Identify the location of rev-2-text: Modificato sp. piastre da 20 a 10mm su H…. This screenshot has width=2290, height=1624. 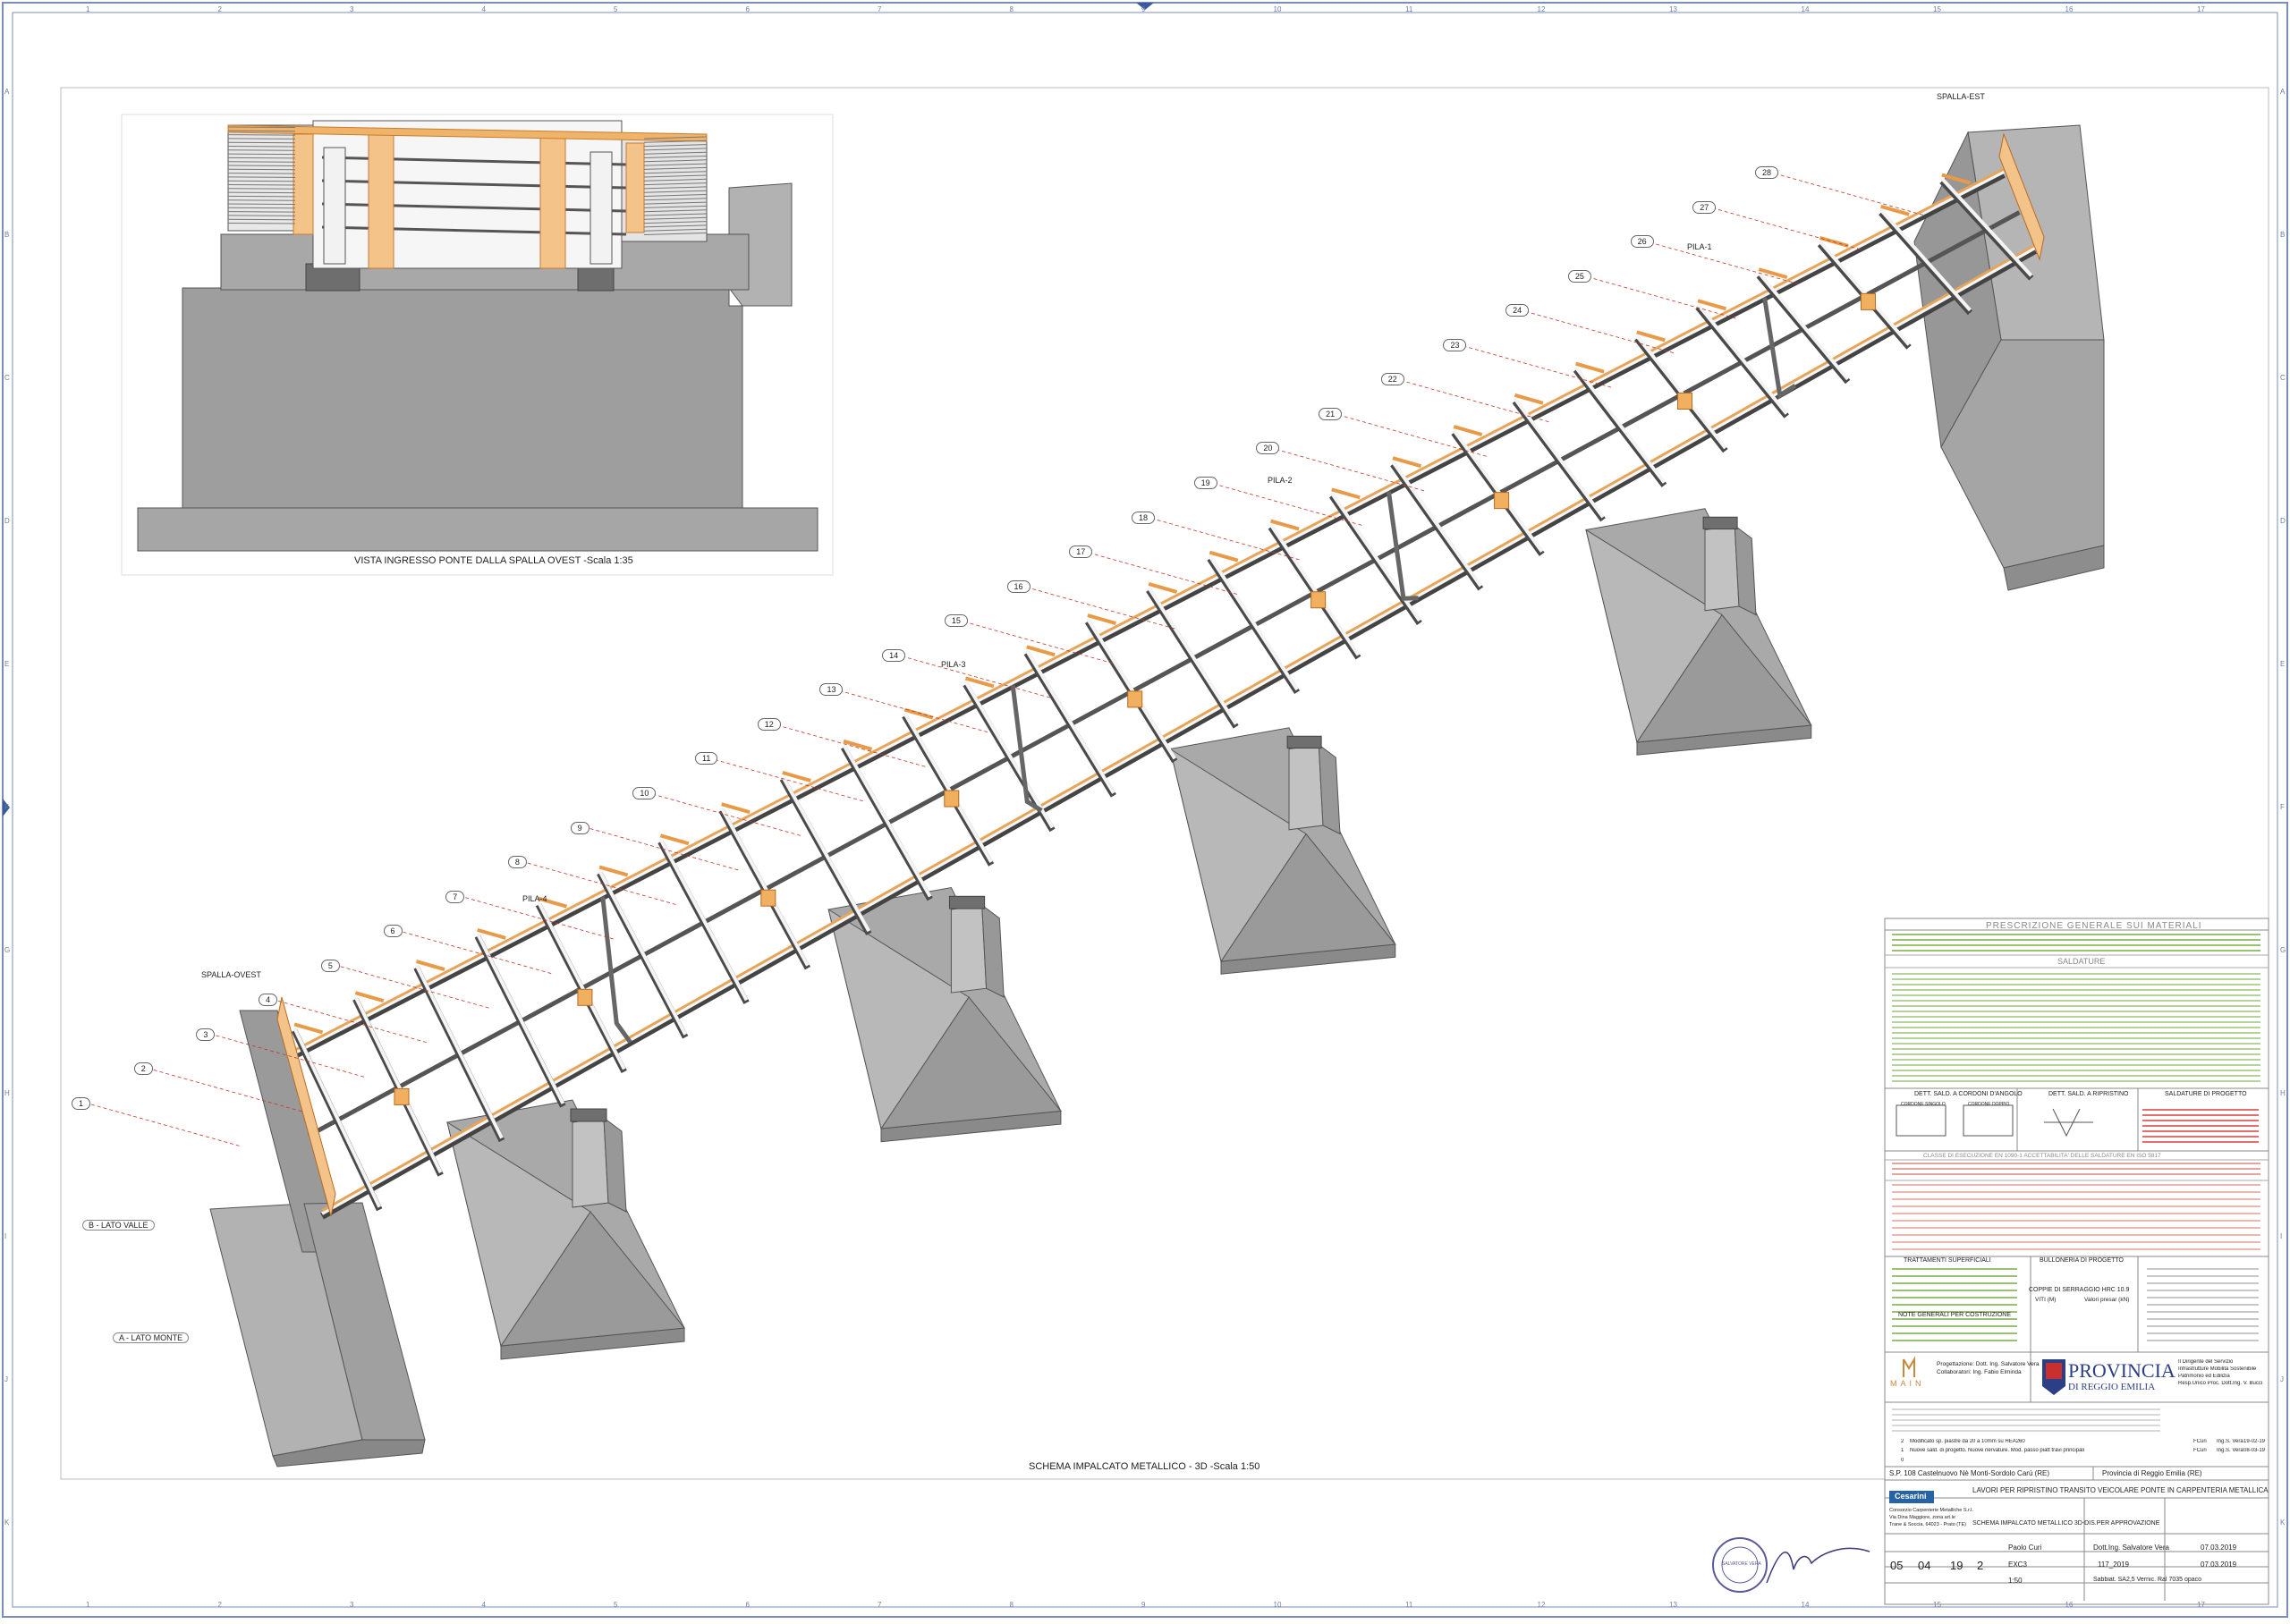
(1967, 1441).